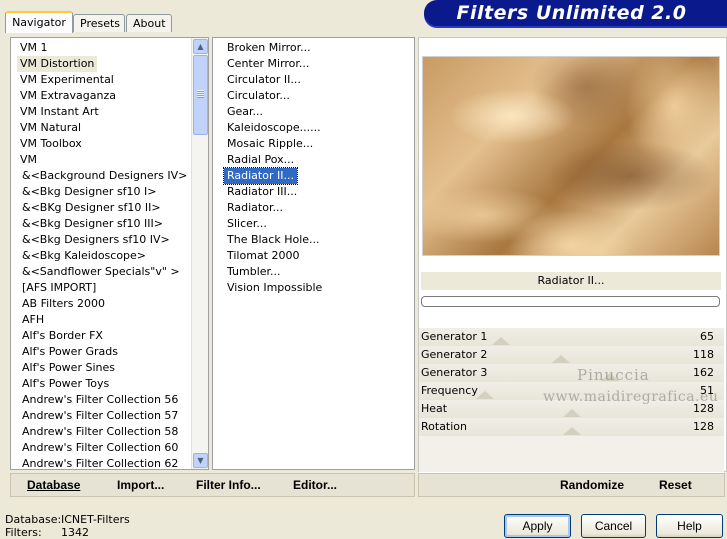  What do you see at coordinates (613, 375) in the screenshot?
I see `watermark-name: Pinuccia` at bounding box center [613, 375].